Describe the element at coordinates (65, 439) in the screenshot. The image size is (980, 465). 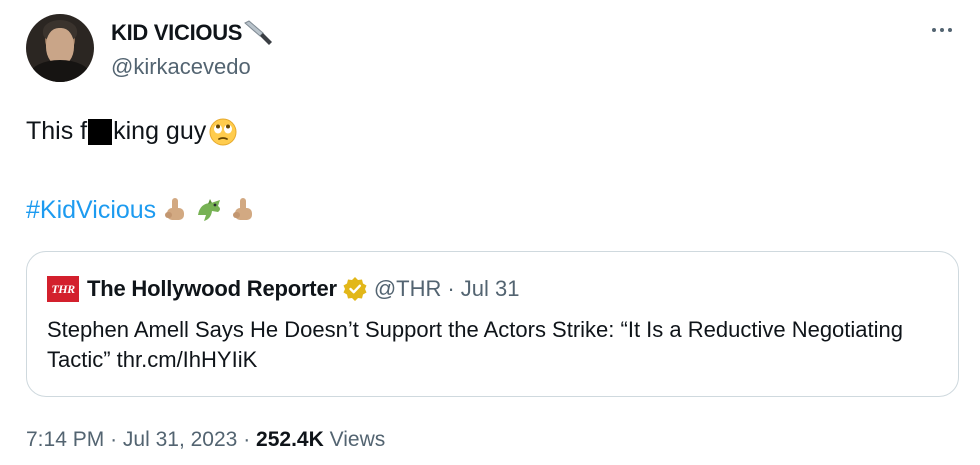
I see `tweet-time: 7:14 PM` at that location.